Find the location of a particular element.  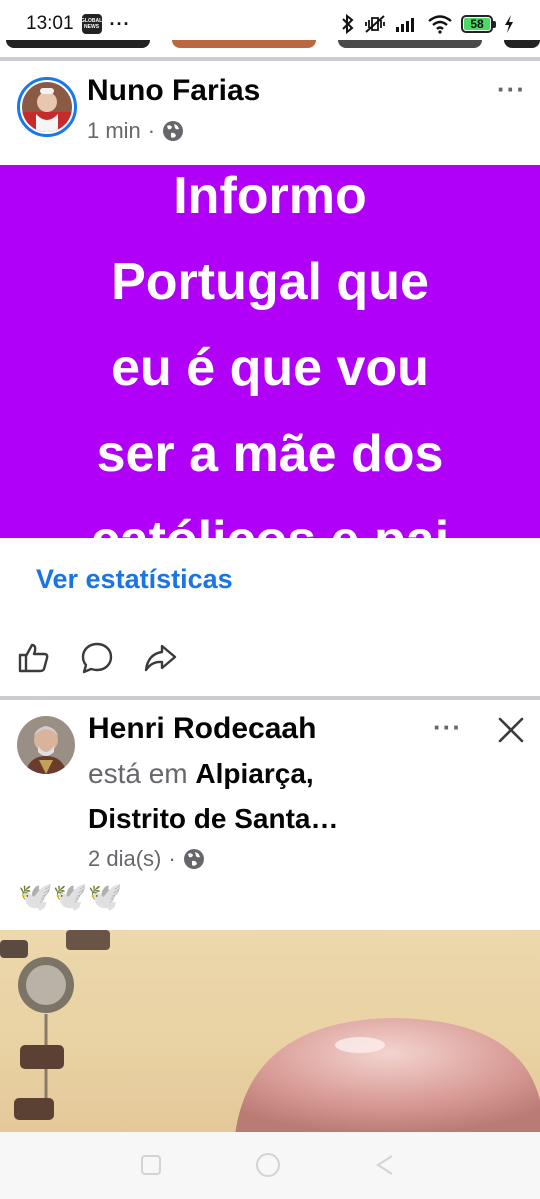

comment-icon is located at coordinates (97, 658).